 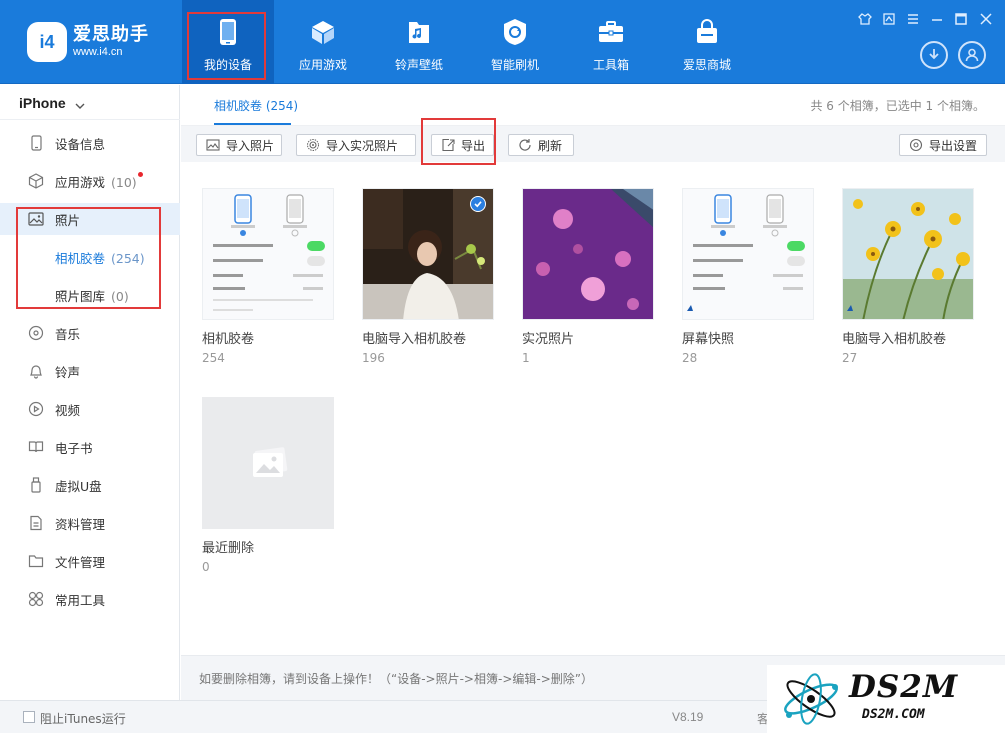 I want to click on nav-apps-games: 应用游戏, so click(x=323, y=42).